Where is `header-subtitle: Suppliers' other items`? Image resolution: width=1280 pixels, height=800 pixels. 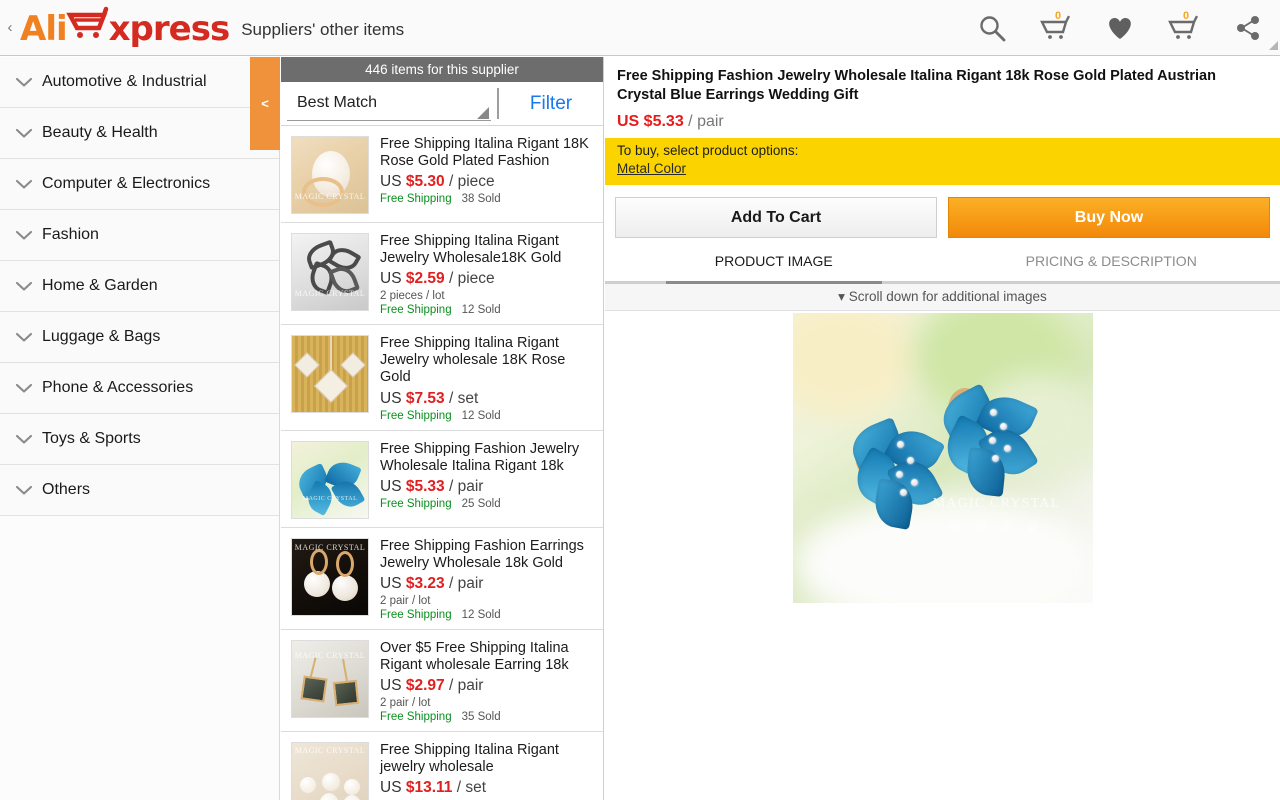
header-subtitle: Suppliers' other items is located at coordinates (323, 29).